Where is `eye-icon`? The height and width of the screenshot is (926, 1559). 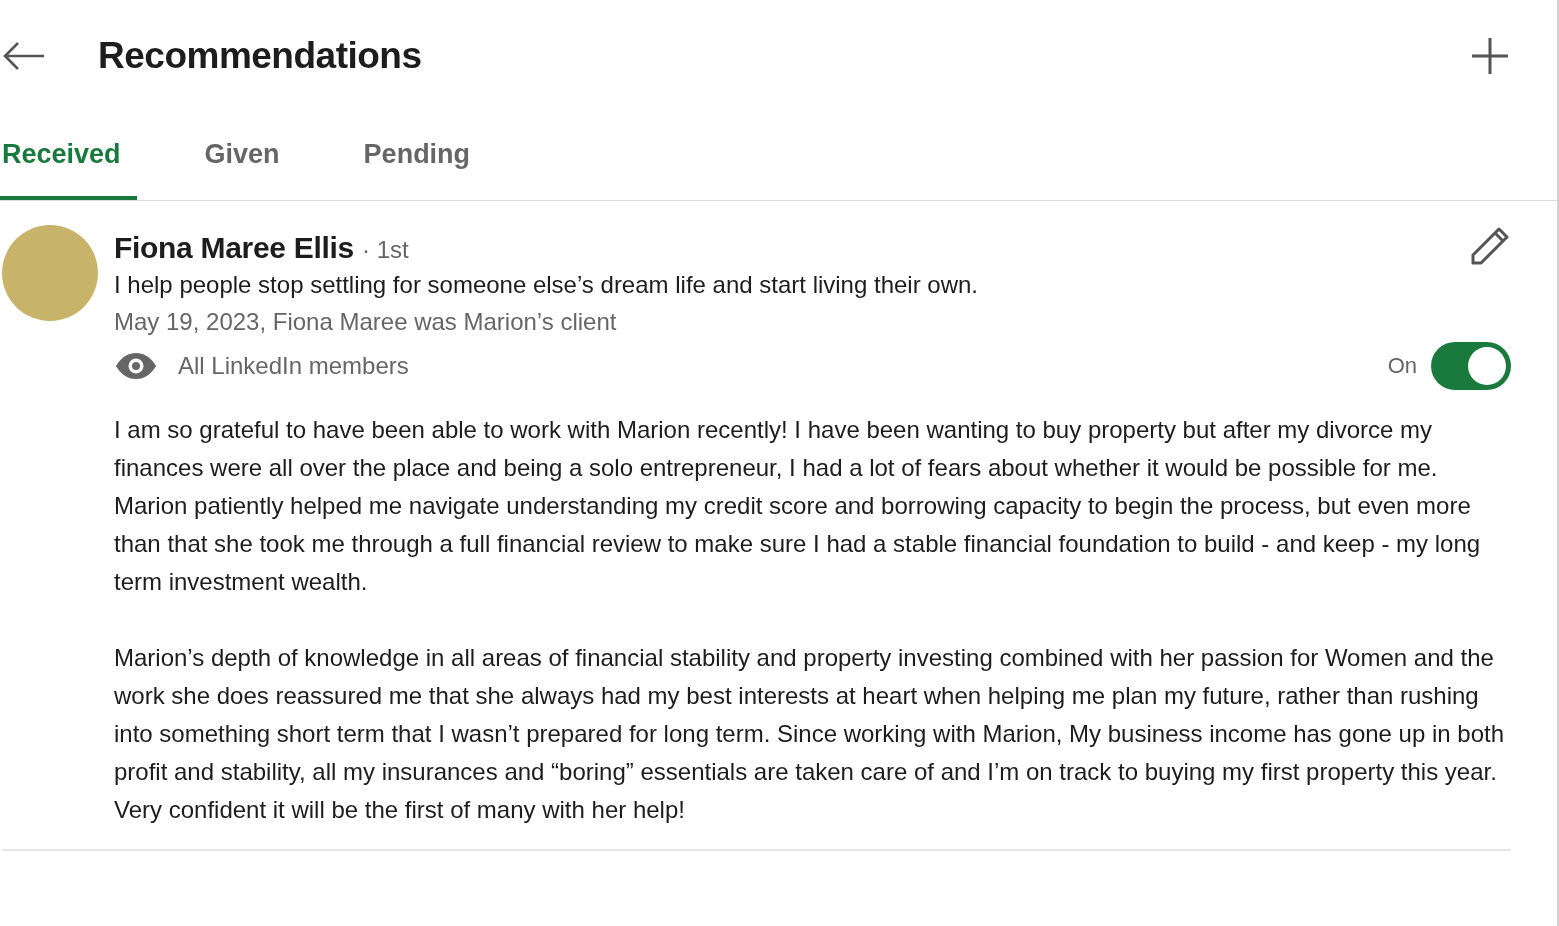 eye-icon is located at coordinates (136, 366).